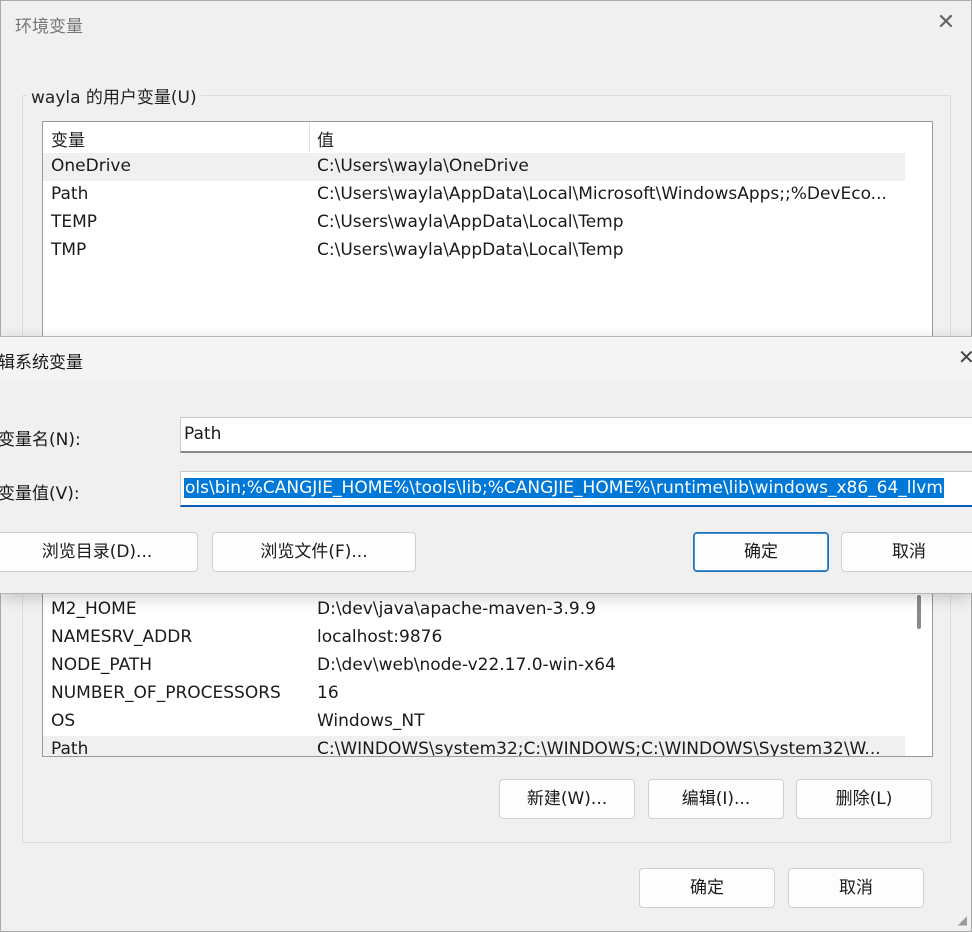 This screenshot has height=932, width=972. What do you see at coordinates (950, 719) in the screenshot?
I see `system-group-border-right` at bounding box center [950, 719].